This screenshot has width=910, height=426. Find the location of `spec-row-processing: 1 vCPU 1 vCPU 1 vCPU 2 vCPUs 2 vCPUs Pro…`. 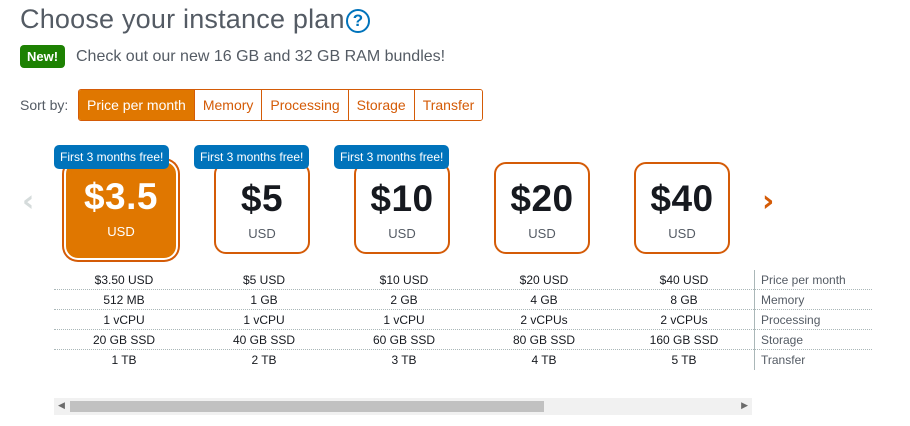

spec-row-processing: 1 vCPU 1 vCPU 1 vCPU 2 vCPUs 2 vCPUs Pro… is located at coordinates (463, 319).